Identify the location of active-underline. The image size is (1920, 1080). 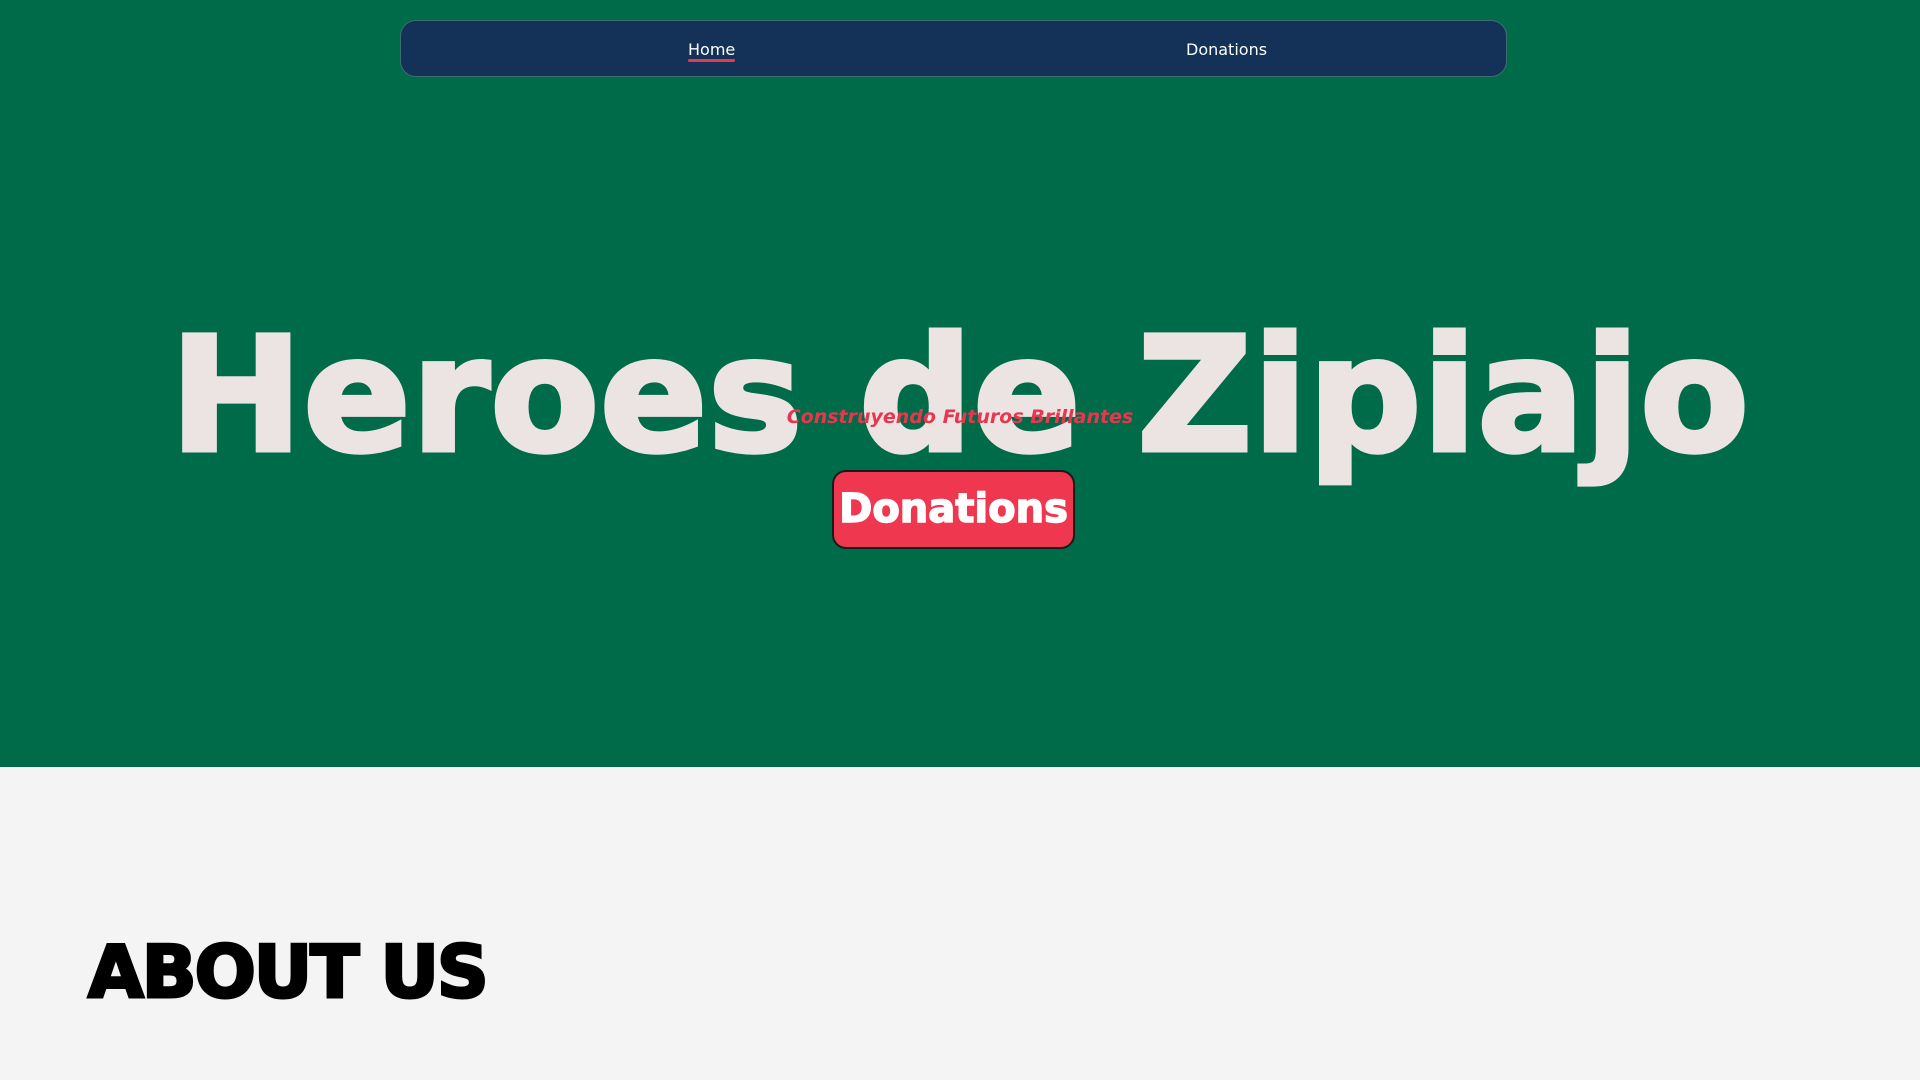
(712, 60).